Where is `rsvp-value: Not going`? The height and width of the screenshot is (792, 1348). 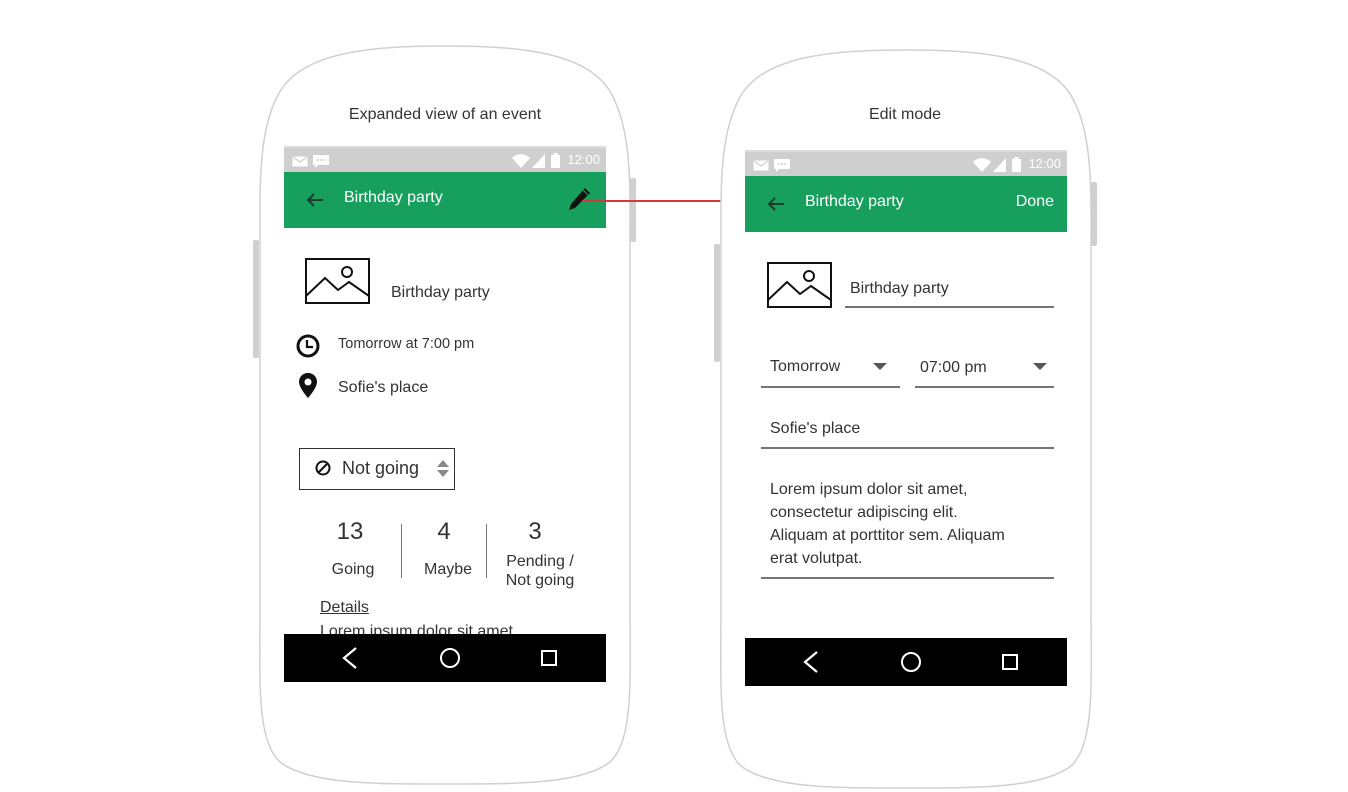 rsvp-value: Not going is located at coordinates (381, 468).